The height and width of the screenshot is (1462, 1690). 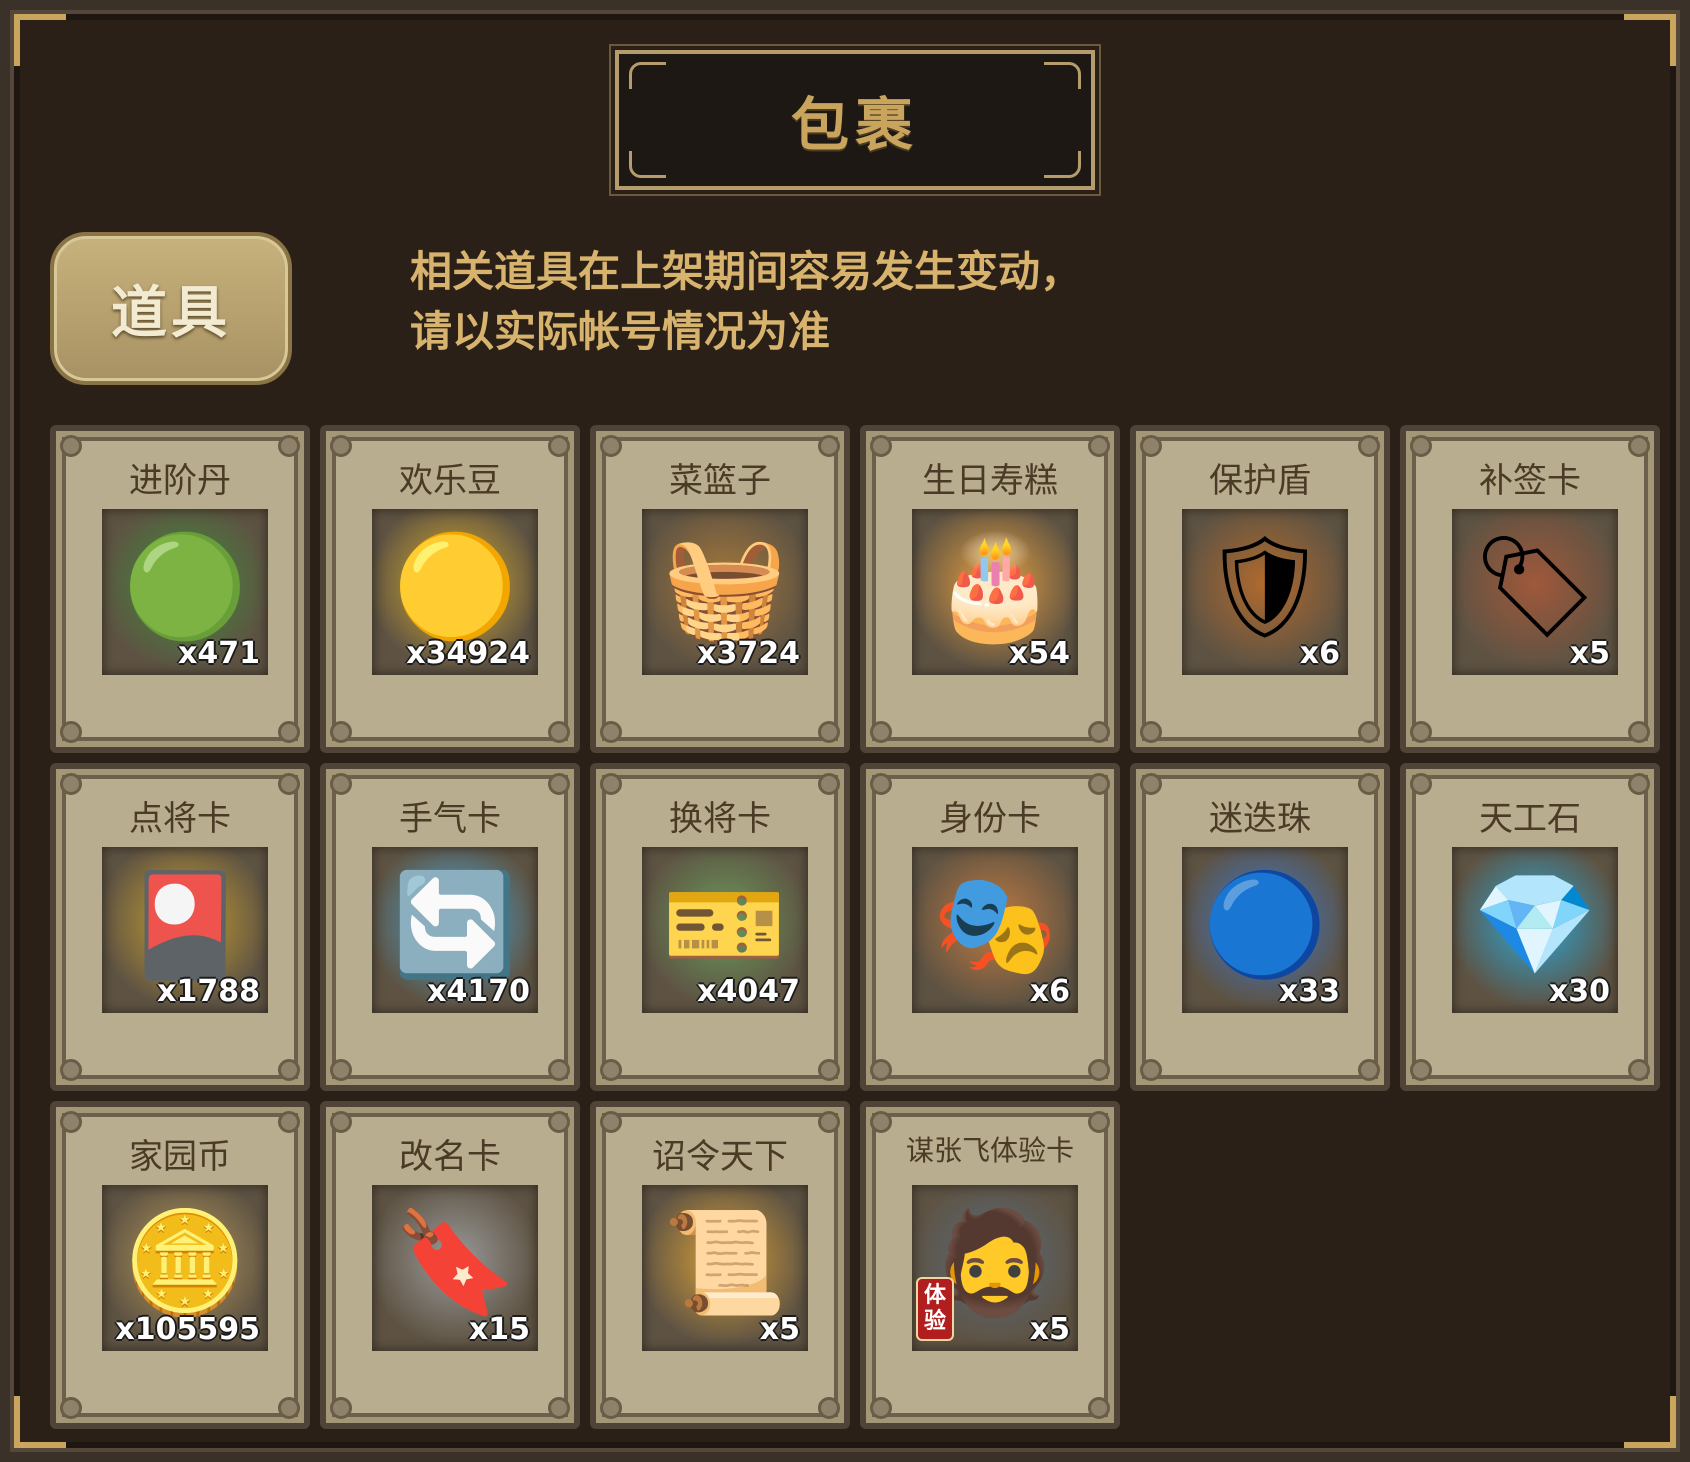 I want to click on item-name: 谋张飞体验卡, so click(x=989, y=1150).